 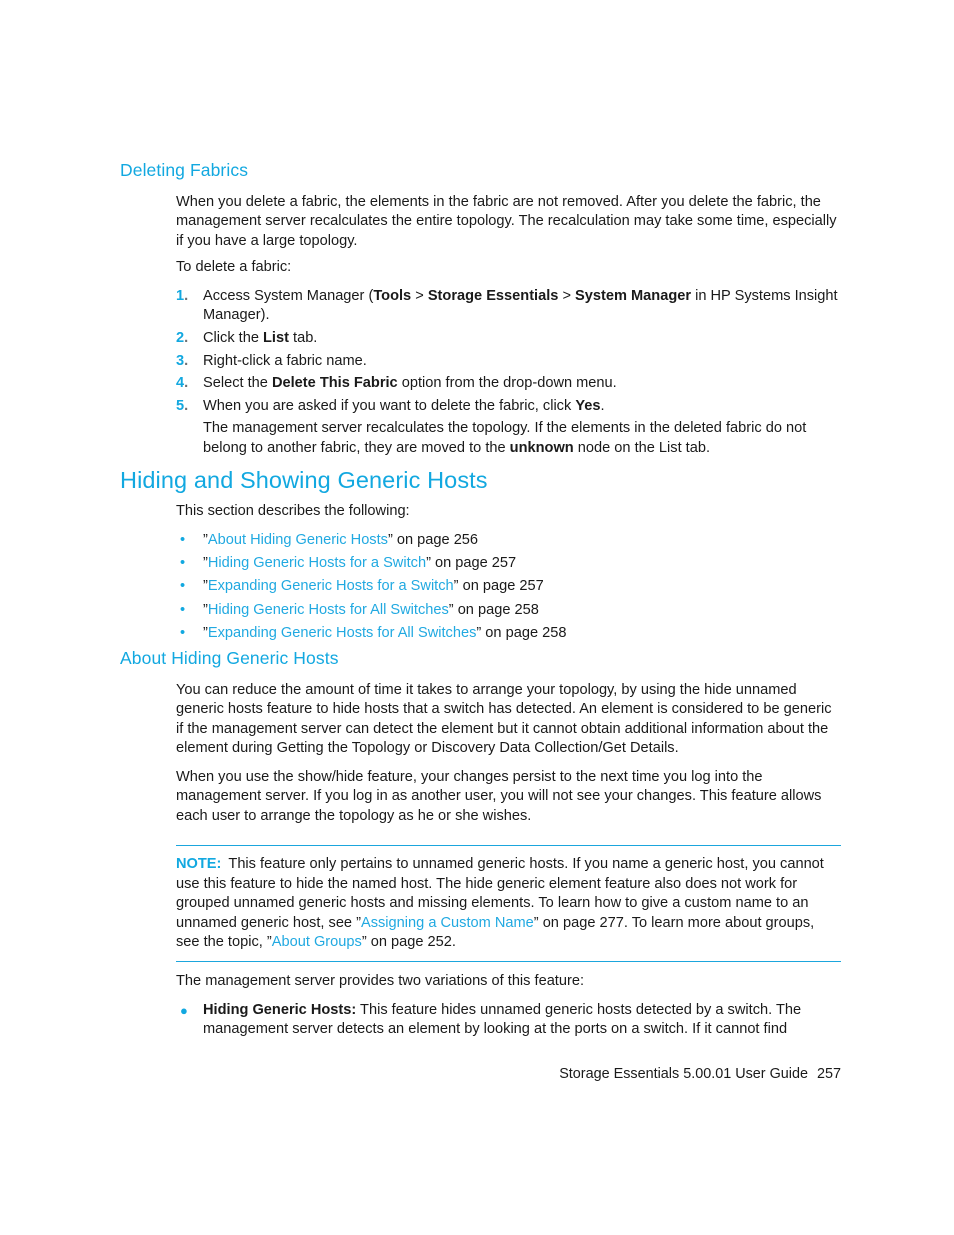 What do you see at coordinates (331, 586) in the screenshot?
I see `cross-reference-link: Expanding Generic Hosts for a Switch` at bounding box center [331, 586].